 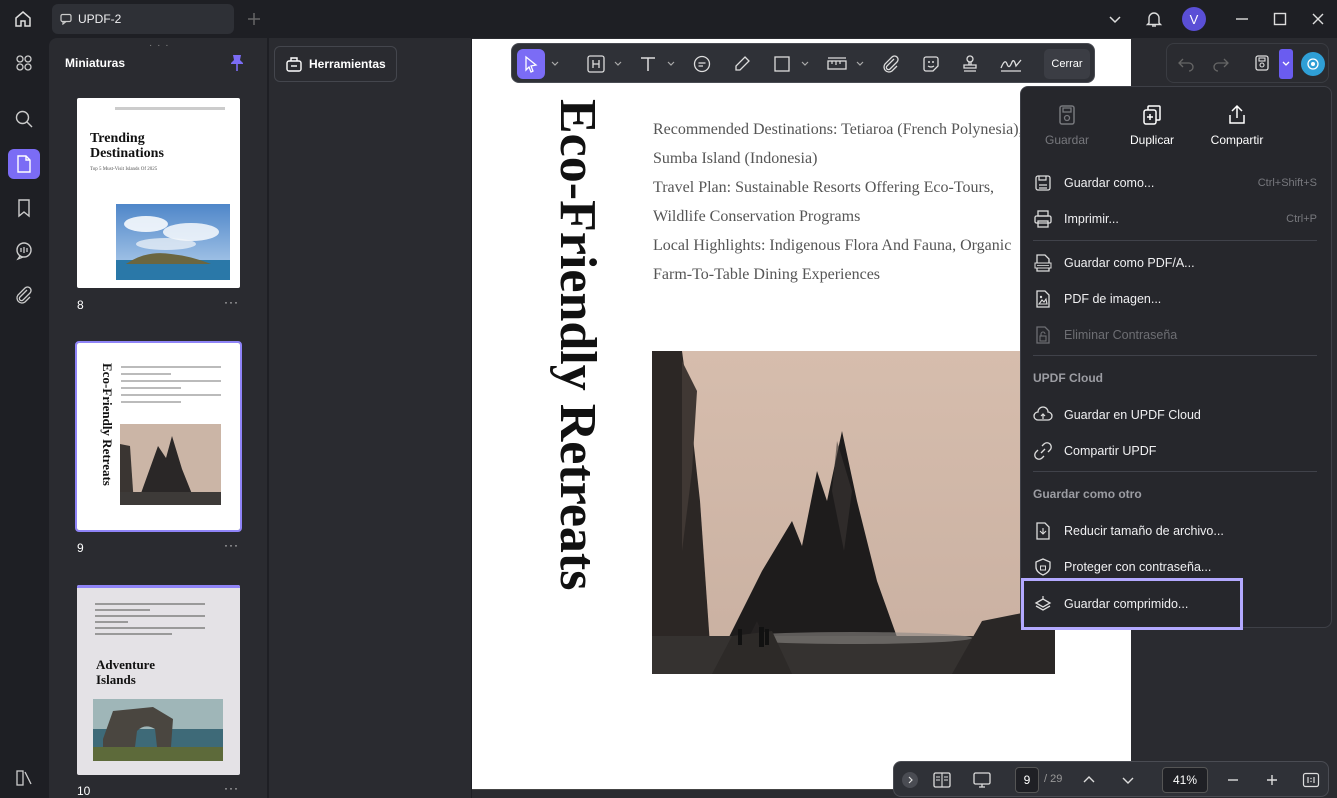 What do you see at coordinates (1311, 780) in the screenshot?
I see `actual-size-button` at bounding box center [1311, 780].